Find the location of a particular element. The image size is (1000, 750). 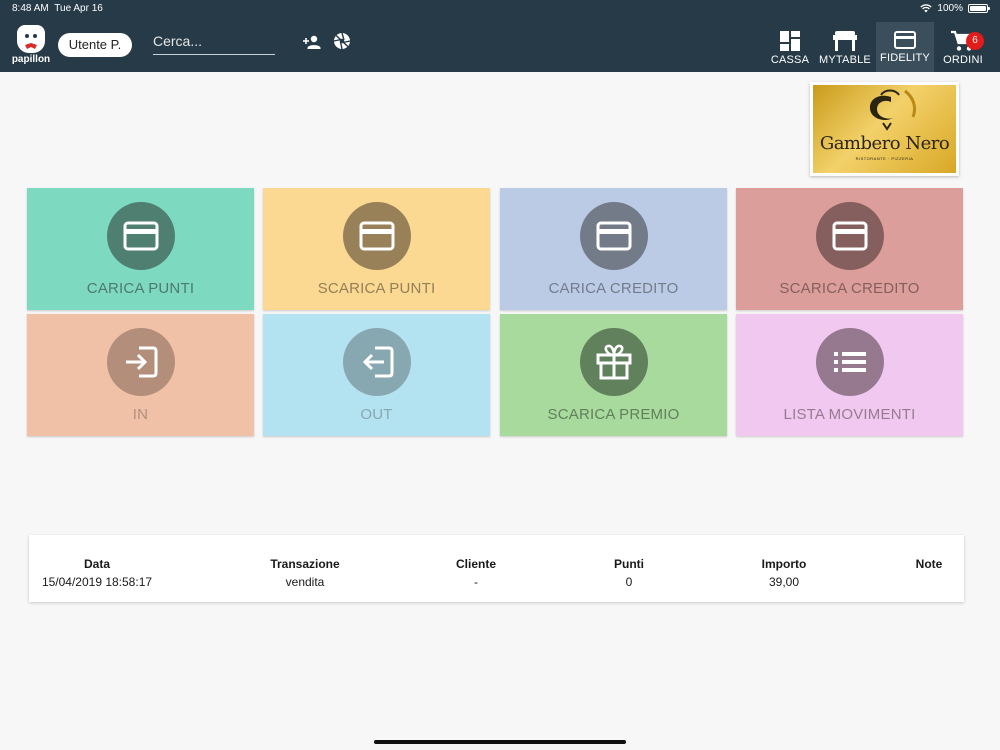

brand-logo-card: Gambero Nero RISTORANTE · PIZZERIA is located at coordinates (884, 129).